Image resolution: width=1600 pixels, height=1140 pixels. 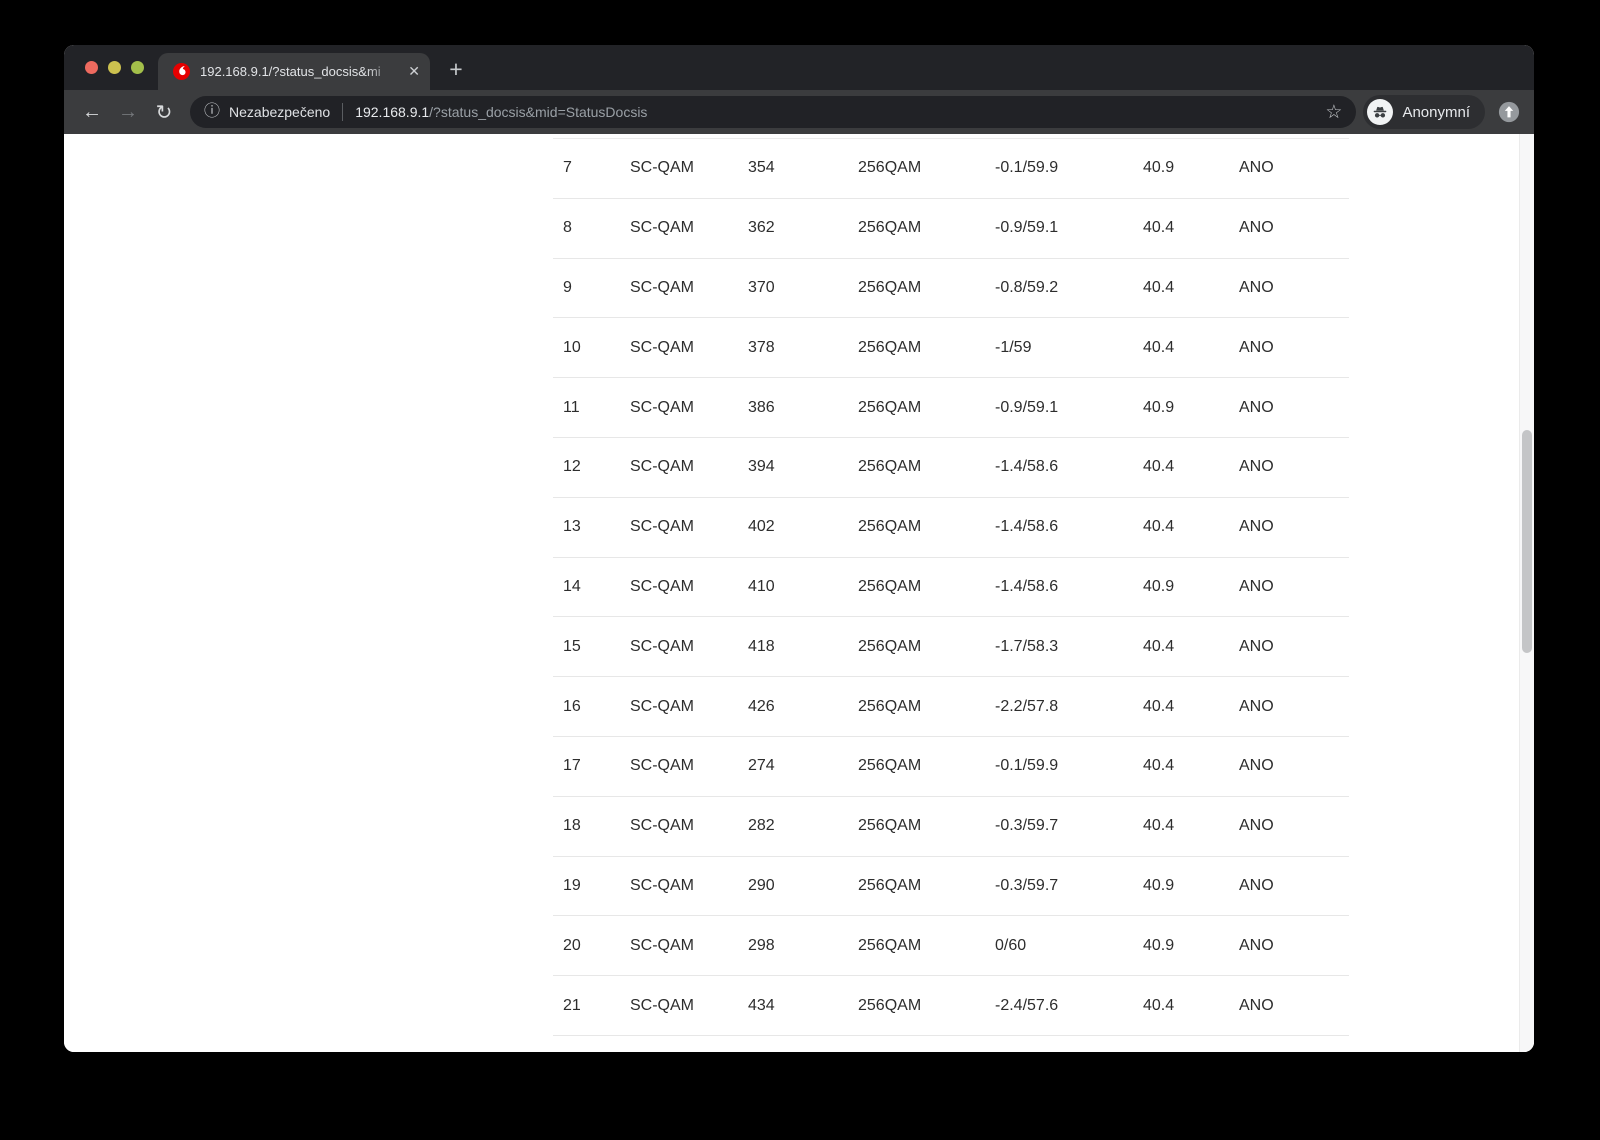 I want to click on reload-icon: ↻, so click(x=164, y=112).